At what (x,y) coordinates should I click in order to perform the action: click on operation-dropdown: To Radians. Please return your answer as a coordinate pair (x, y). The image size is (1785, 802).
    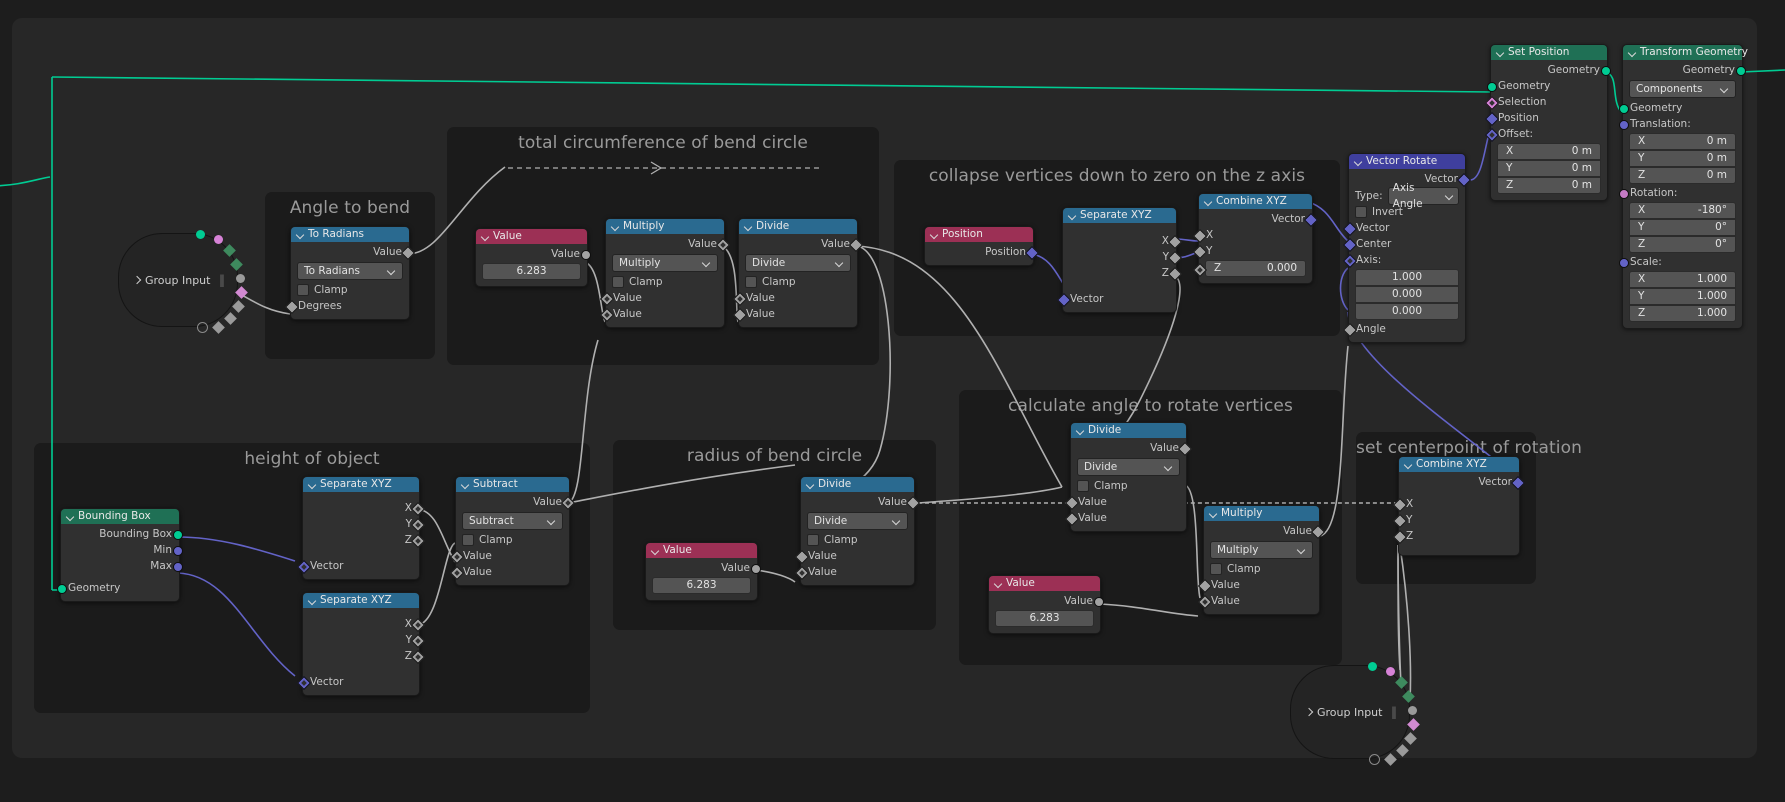
    Looking at the image, I should click on (350, 271).